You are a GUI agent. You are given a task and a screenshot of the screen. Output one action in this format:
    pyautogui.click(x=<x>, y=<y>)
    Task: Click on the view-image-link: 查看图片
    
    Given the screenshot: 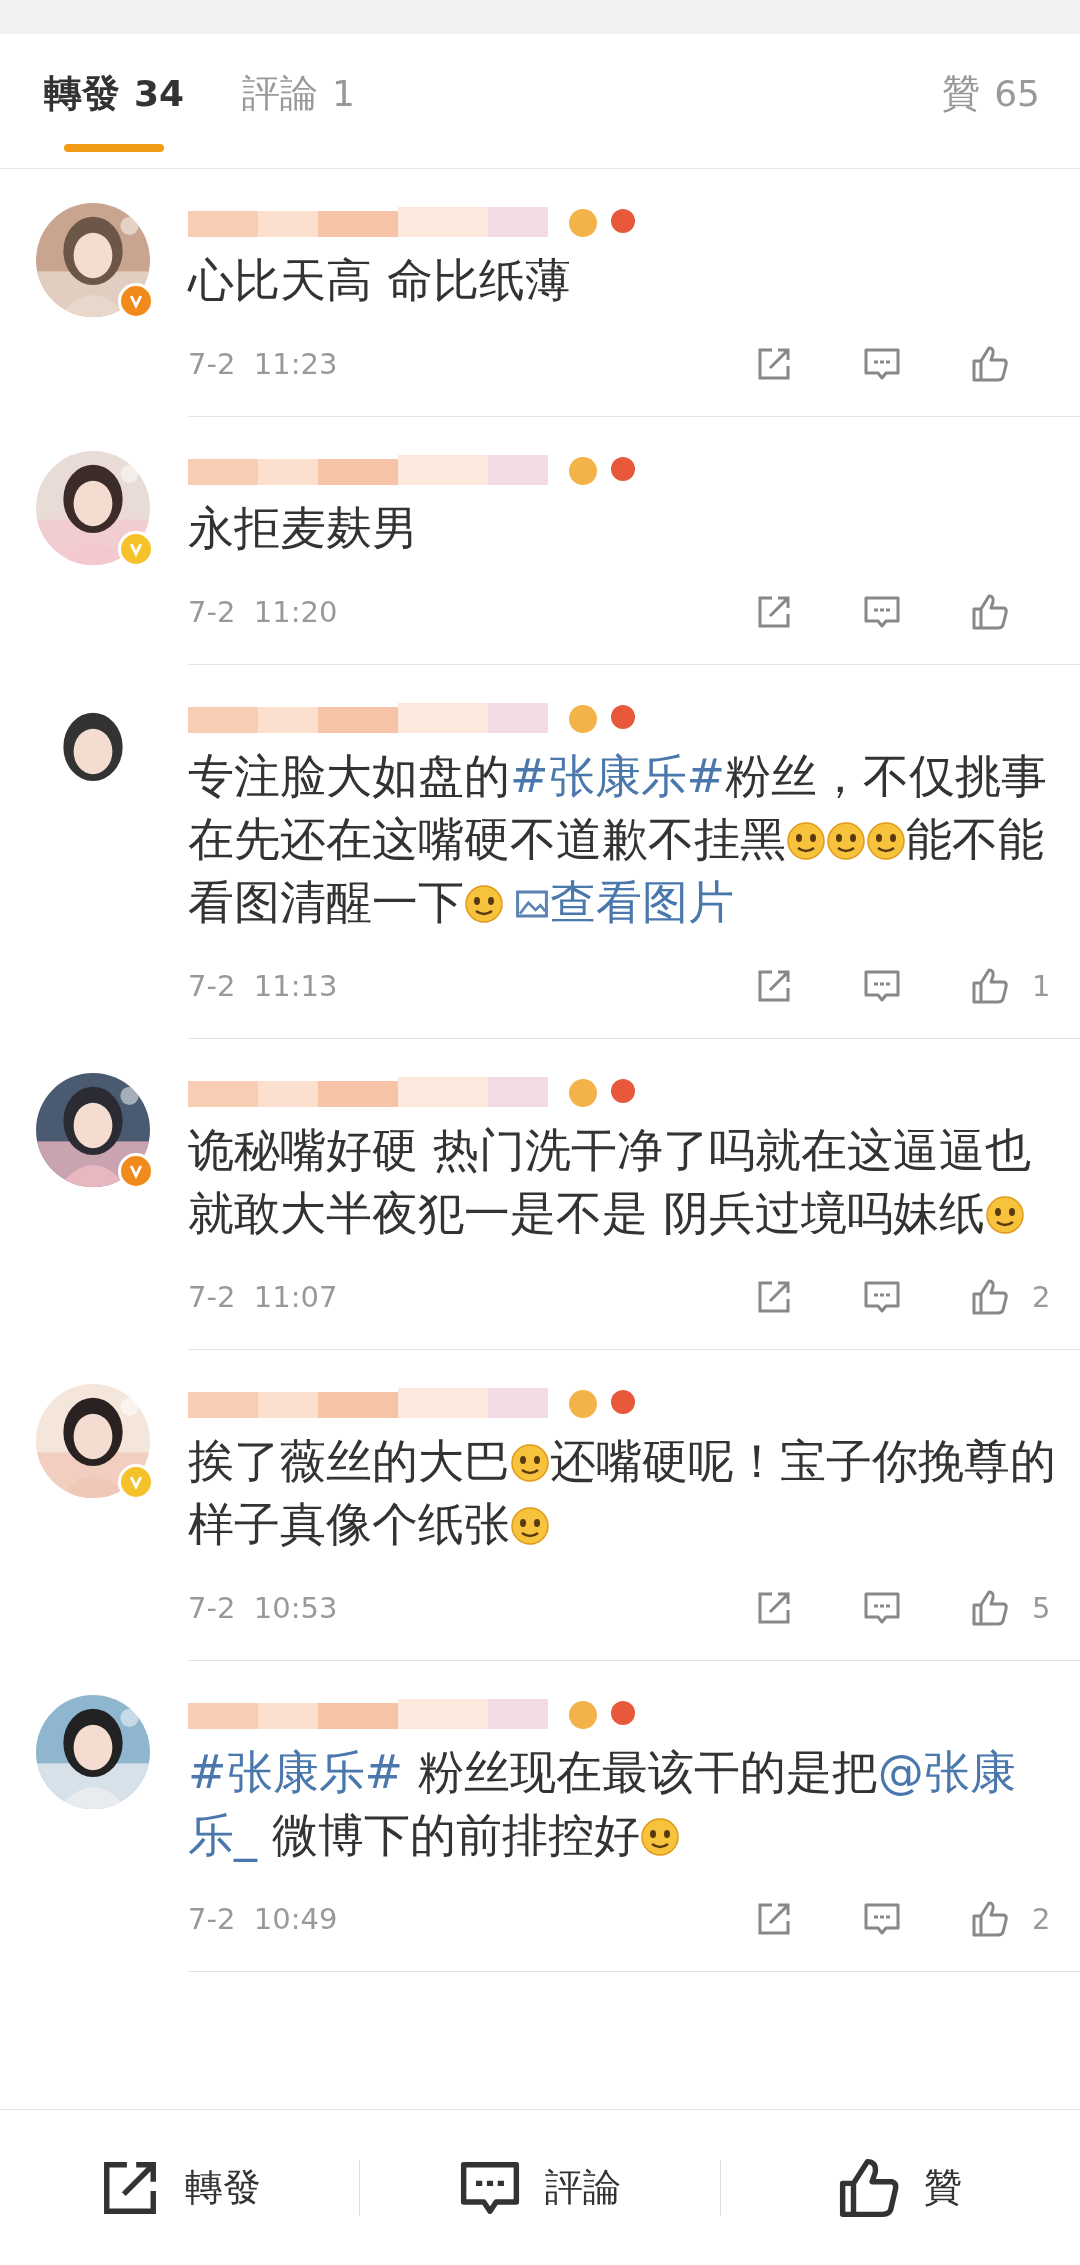 What is the action you would take?
    pyautogui.click(x=624, y=902)
    